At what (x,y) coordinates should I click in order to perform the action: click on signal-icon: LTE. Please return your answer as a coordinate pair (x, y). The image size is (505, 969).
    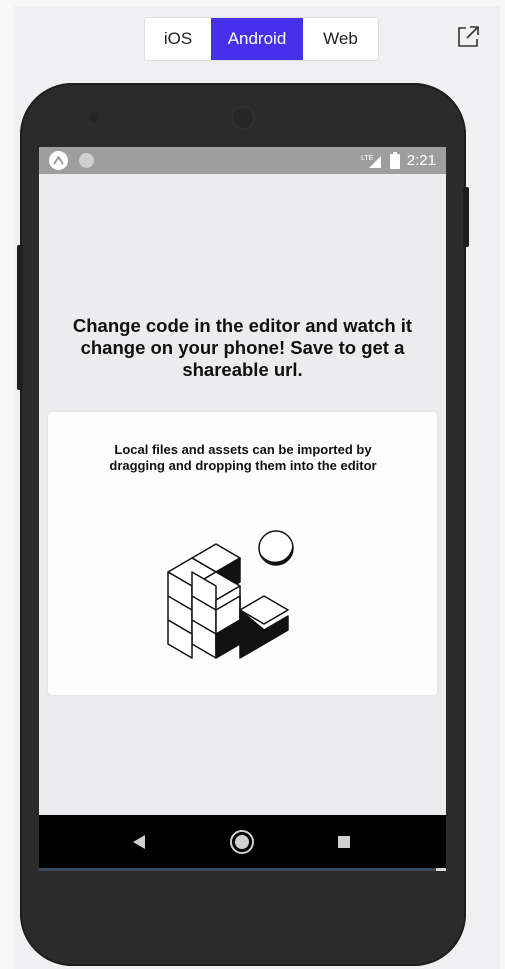
    Looking at the image, I should click on (371, 161).